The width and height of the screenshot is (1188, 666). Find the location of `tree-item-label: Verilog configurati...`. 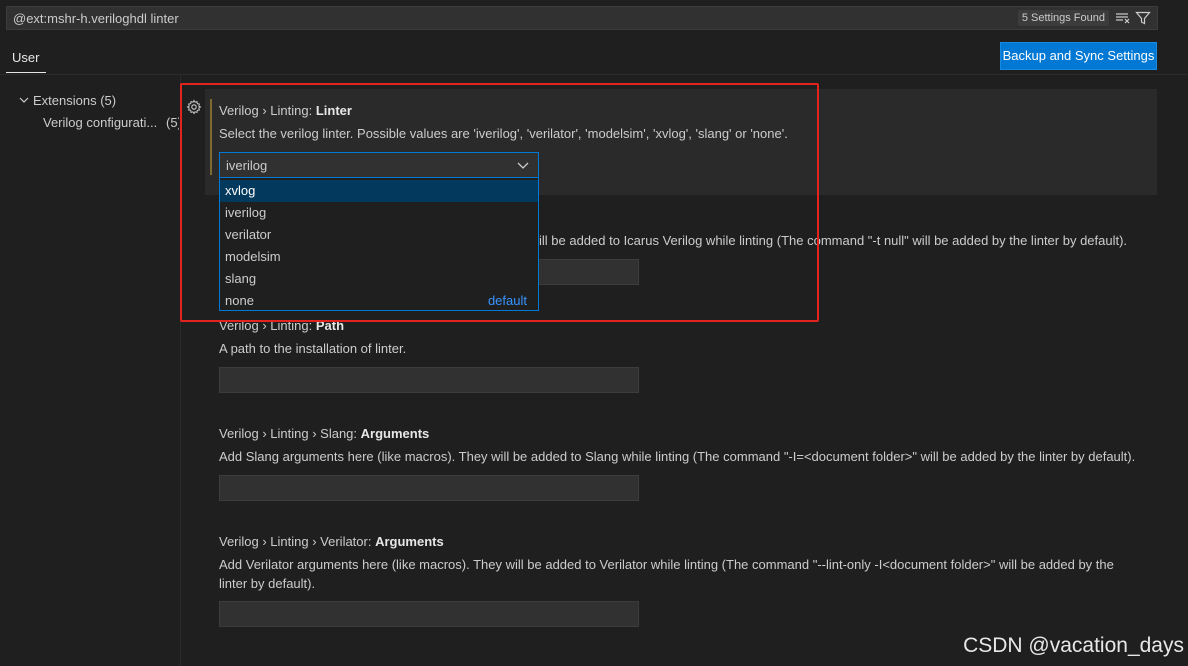

tree-item-label: Verilog configurati... is located at coordinates (100, 122).